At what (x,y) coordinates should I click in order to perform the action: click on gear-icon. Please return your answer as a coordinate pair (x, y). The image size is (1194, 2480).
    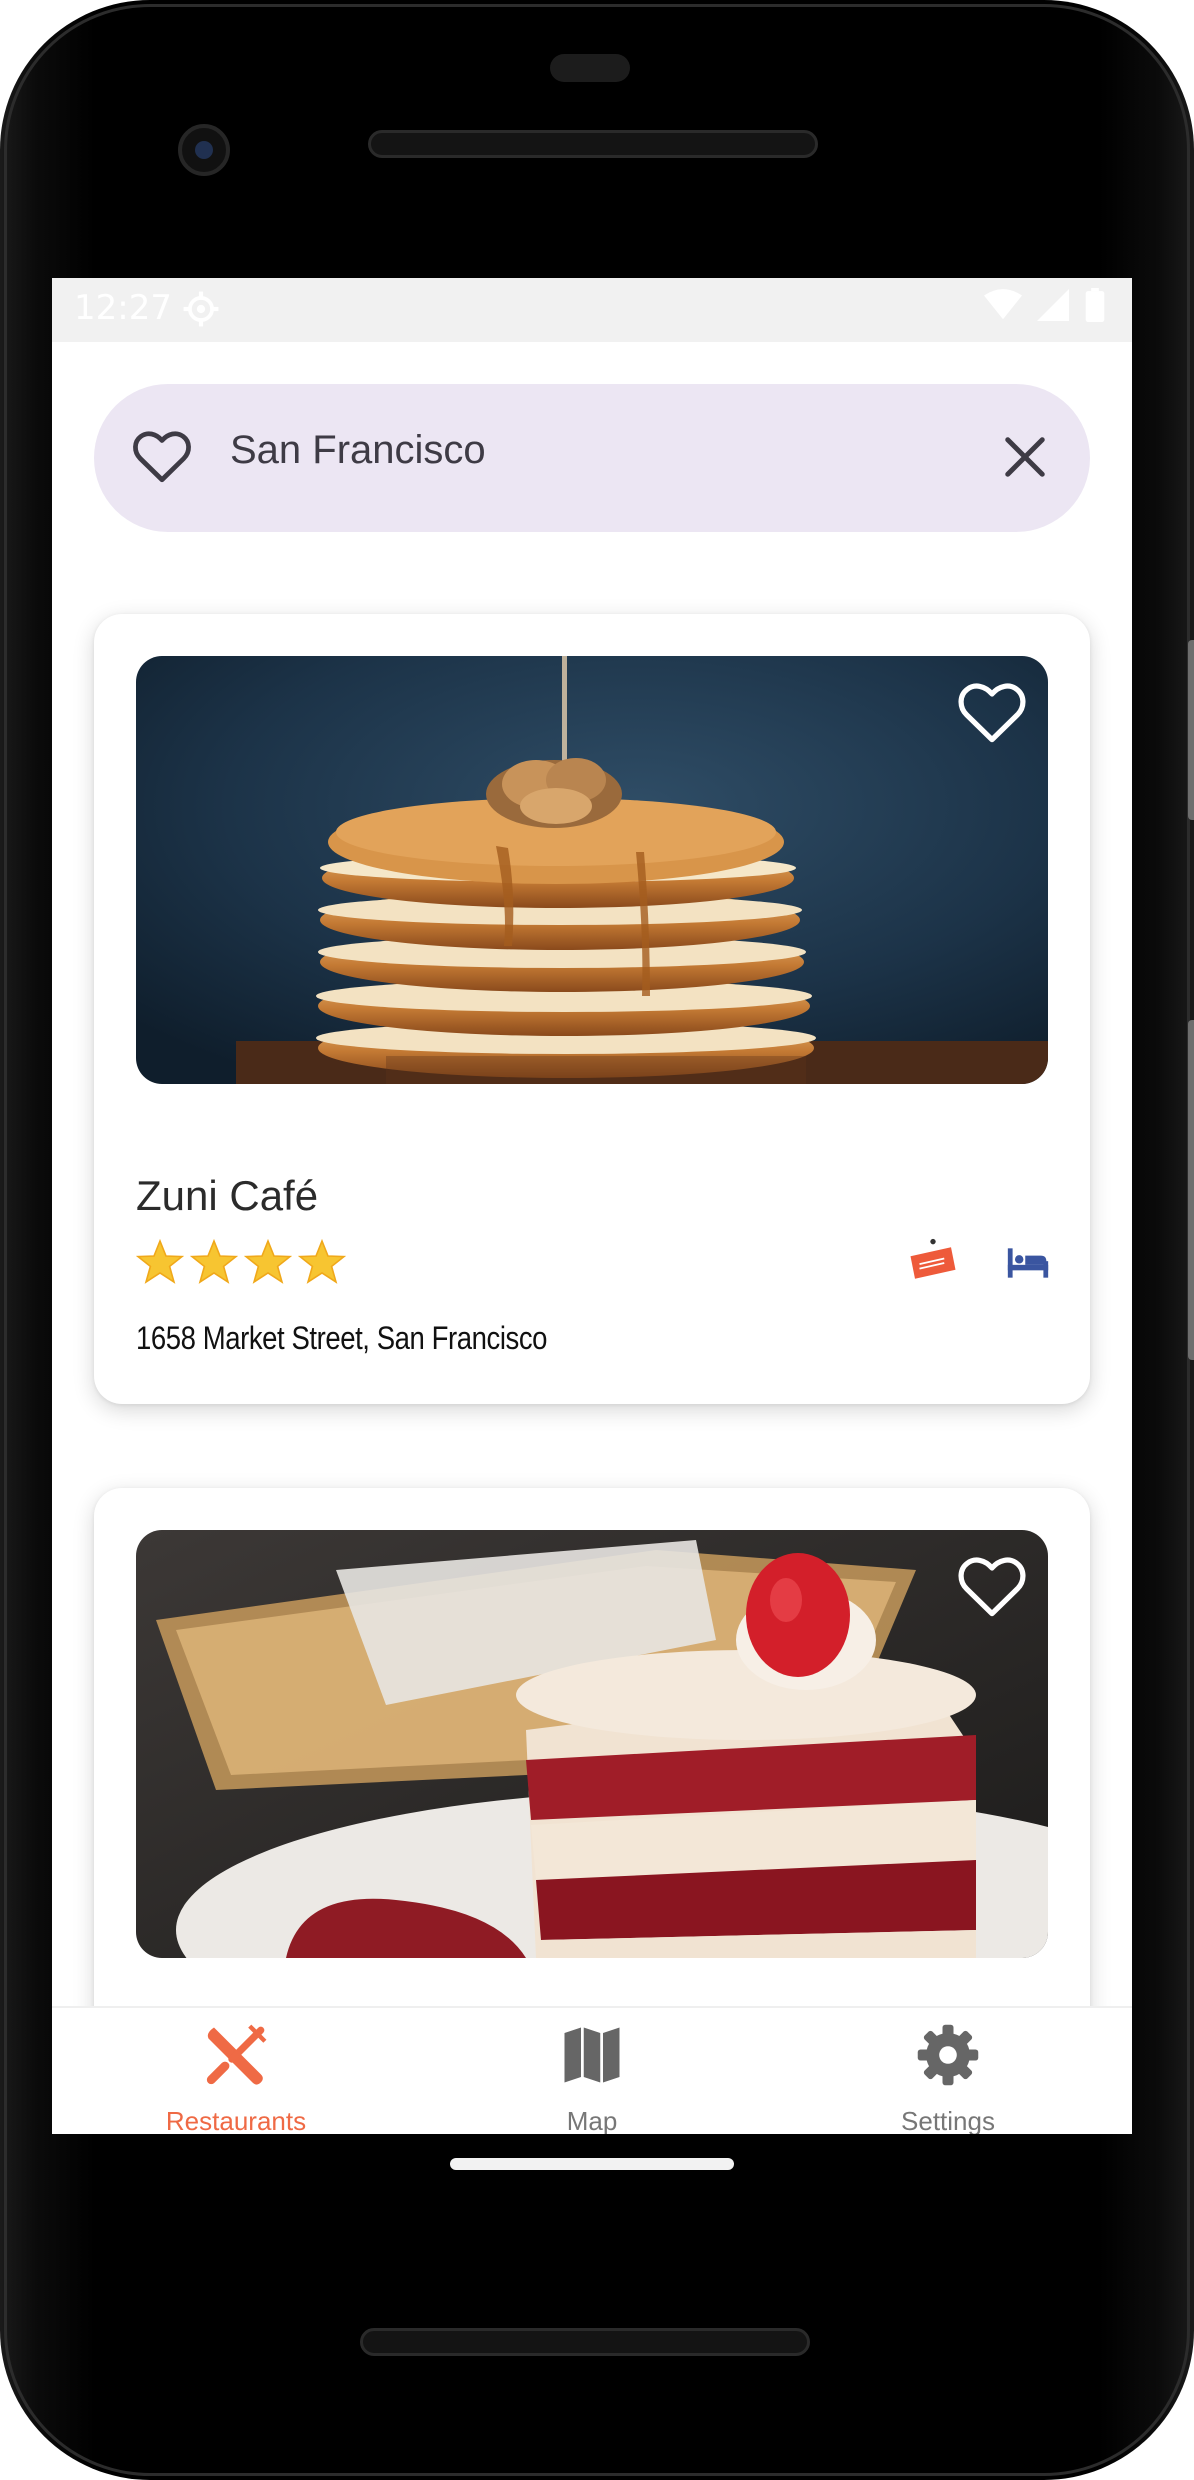
    Looking at the image, I should click on (948, 2055).